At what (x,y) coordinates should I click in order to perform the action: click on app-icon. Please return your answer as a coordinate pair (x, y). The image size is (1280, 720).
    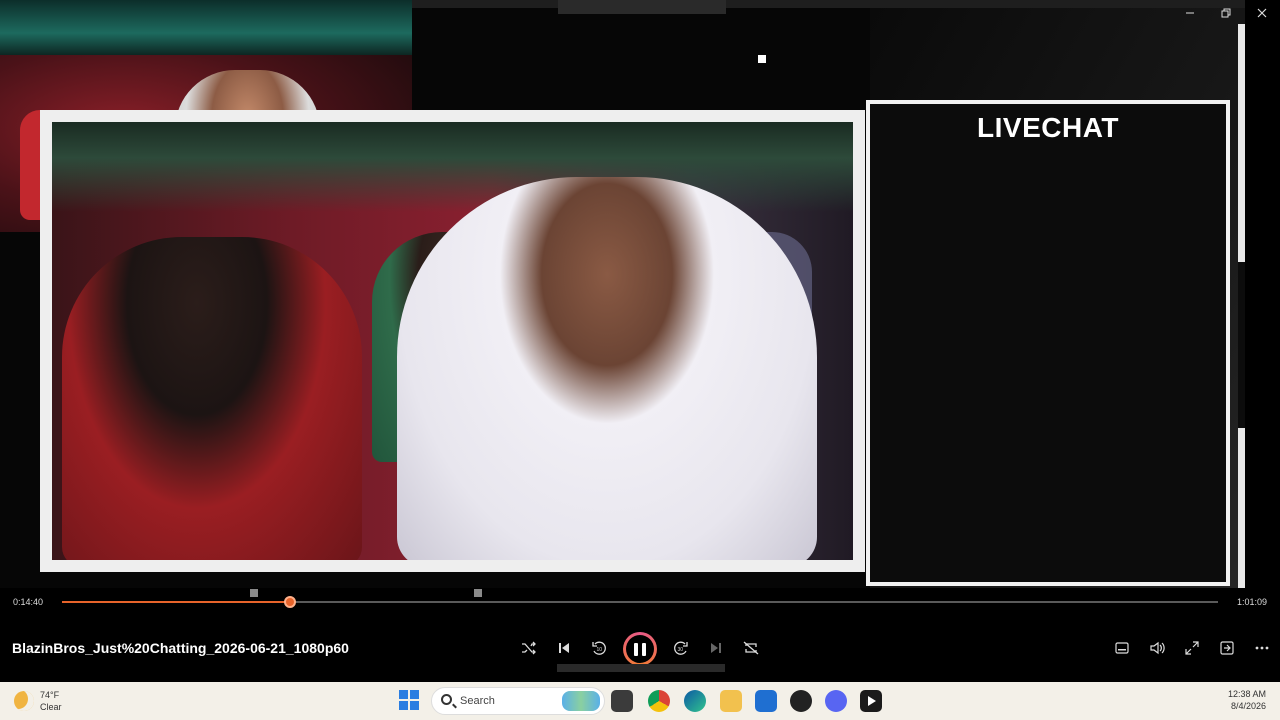
    Looking at the image, I should click on (801, 701).